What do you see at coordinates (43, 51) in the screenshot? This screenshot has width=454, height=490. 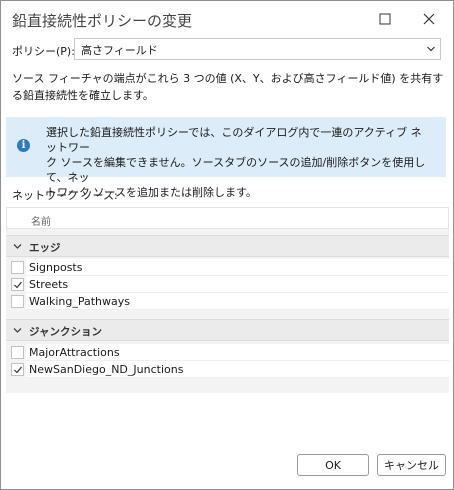 I see `policy-label: ポリシー(P):` at bounding box center [43, 51].